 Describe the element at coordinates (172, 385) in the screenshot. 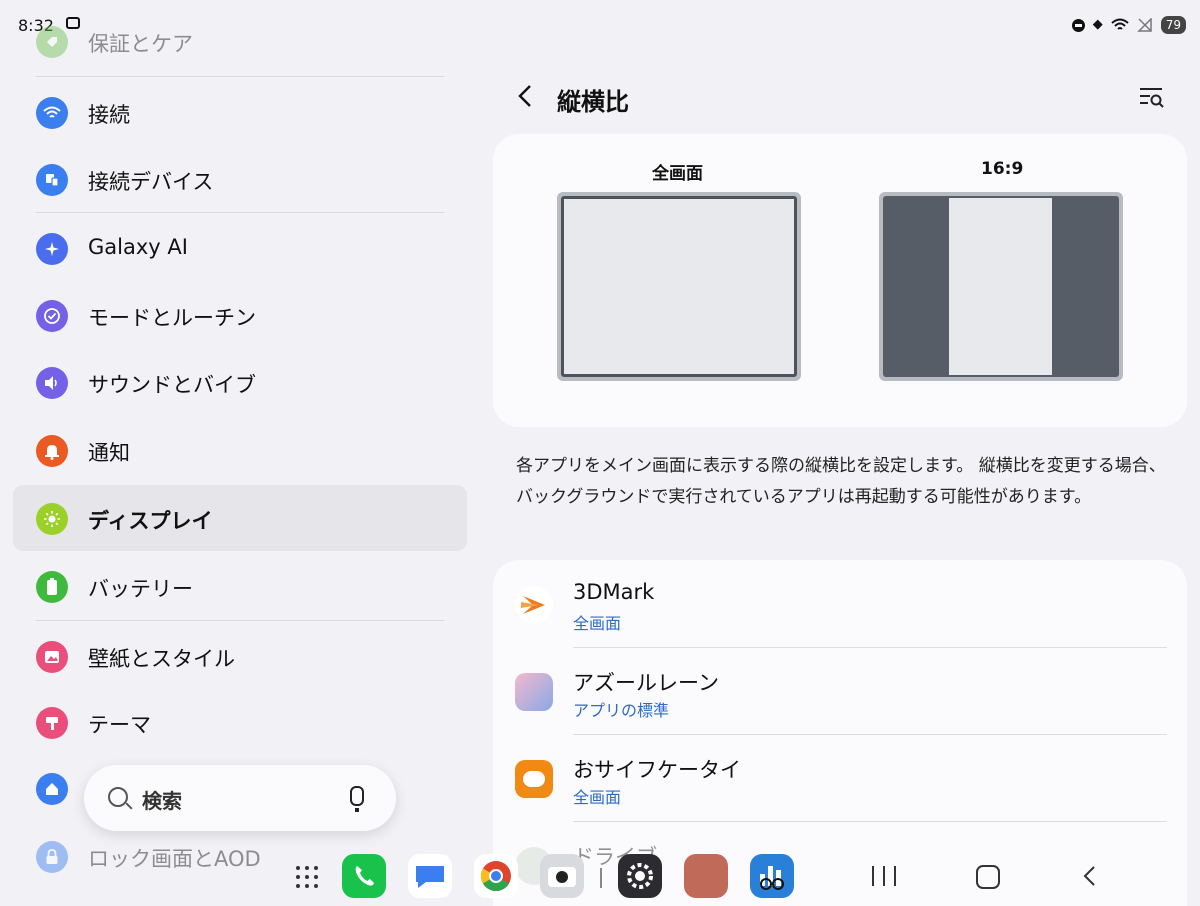

I see `sidebar-item-label: サウンドとバイブ` at that location.